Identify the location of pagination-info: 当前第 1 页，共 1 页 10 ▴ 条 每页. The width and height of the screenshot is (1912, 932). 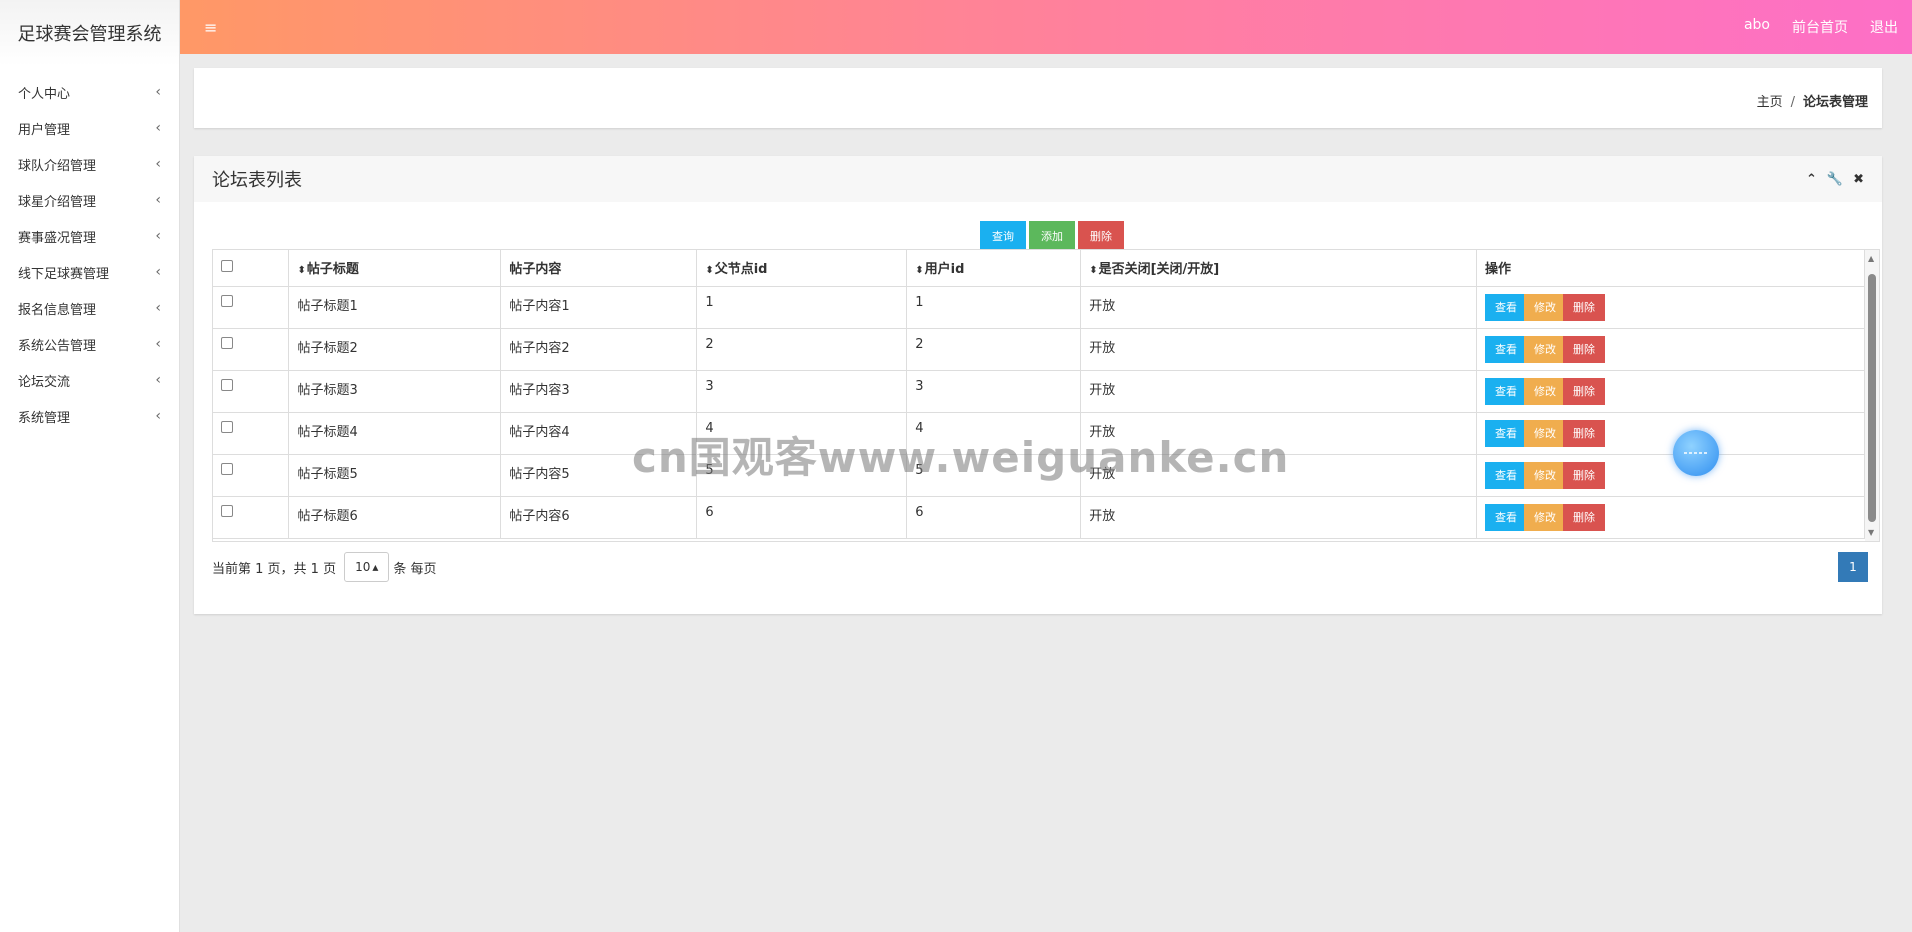
(324, 567).